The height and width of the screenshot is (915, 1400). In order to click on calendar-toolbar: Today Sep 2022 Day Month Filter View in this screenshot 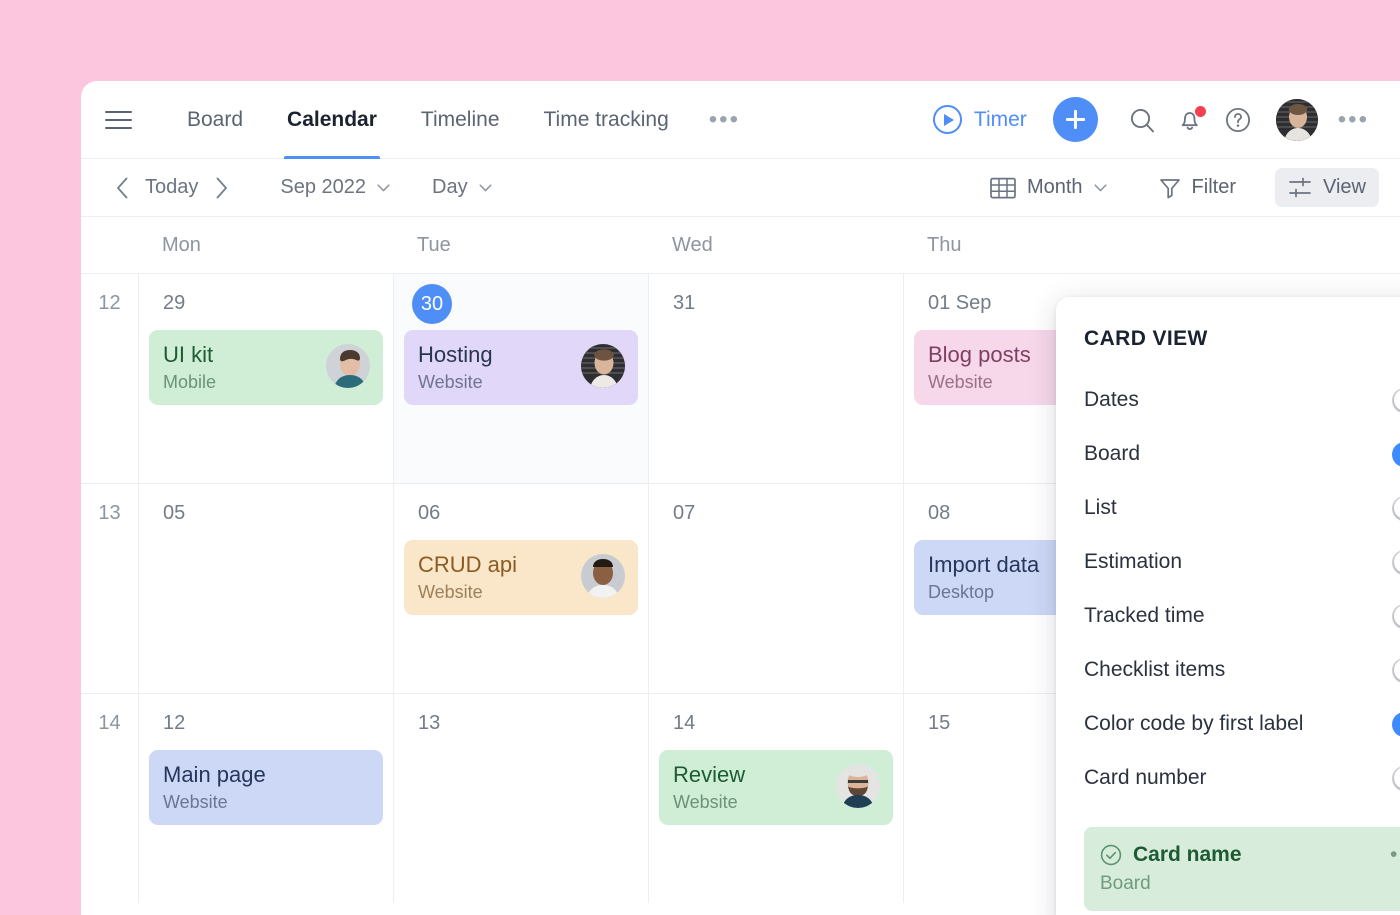, I will do `click(740, 188)`.